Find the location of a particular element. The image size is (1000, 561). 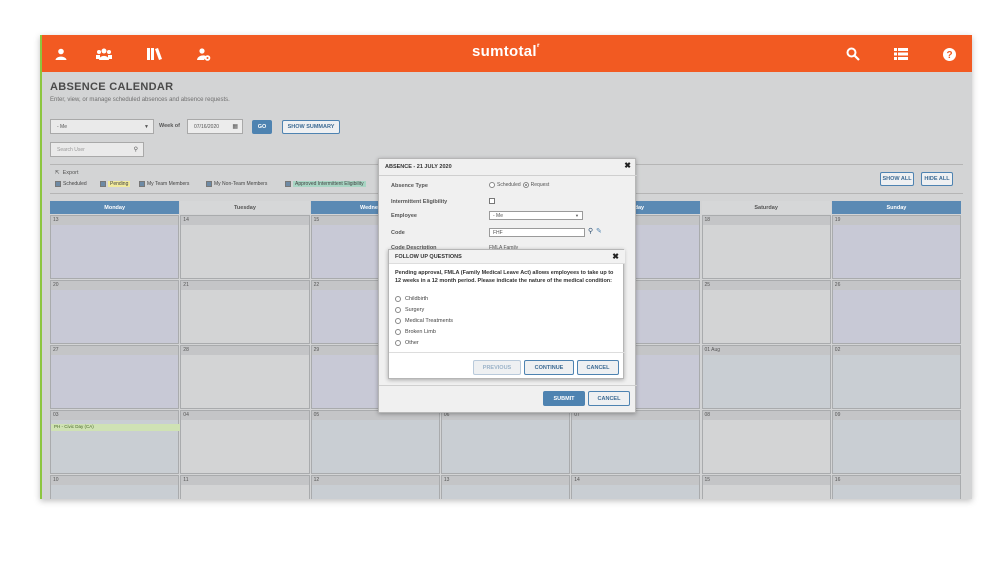

legend-label: My Team Members is located at coordinates (168, 184).